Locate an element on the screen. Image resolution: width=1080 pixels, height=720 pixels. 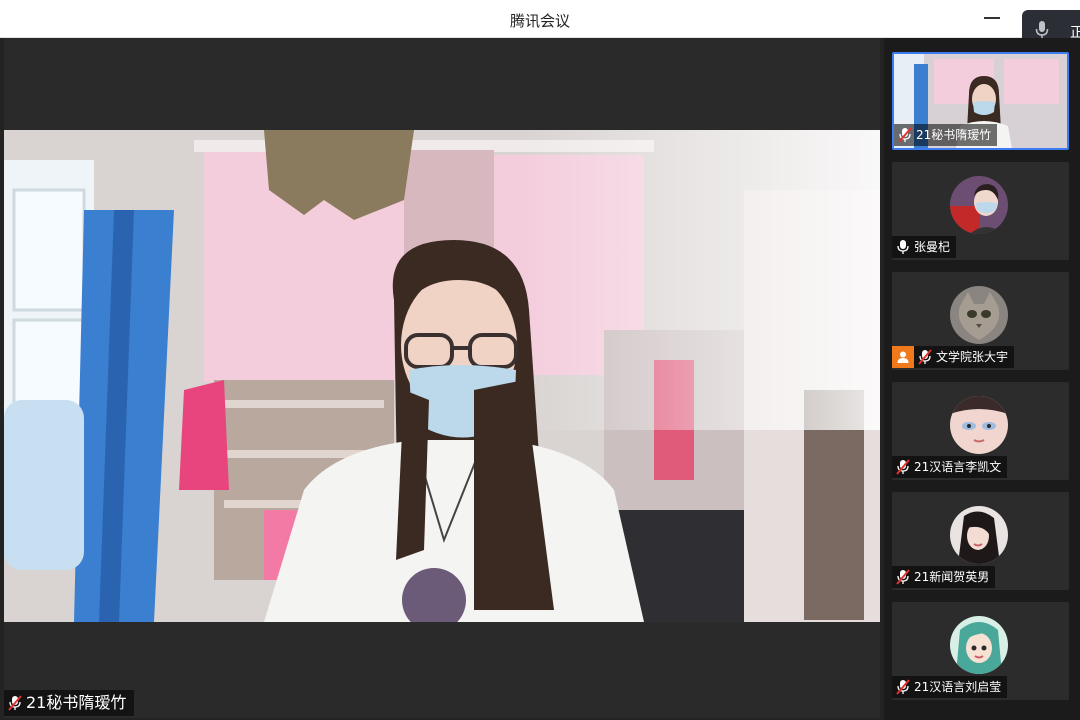
participant-tile: 21秘书隋瑷竹 is located at coordinates (980, 101).